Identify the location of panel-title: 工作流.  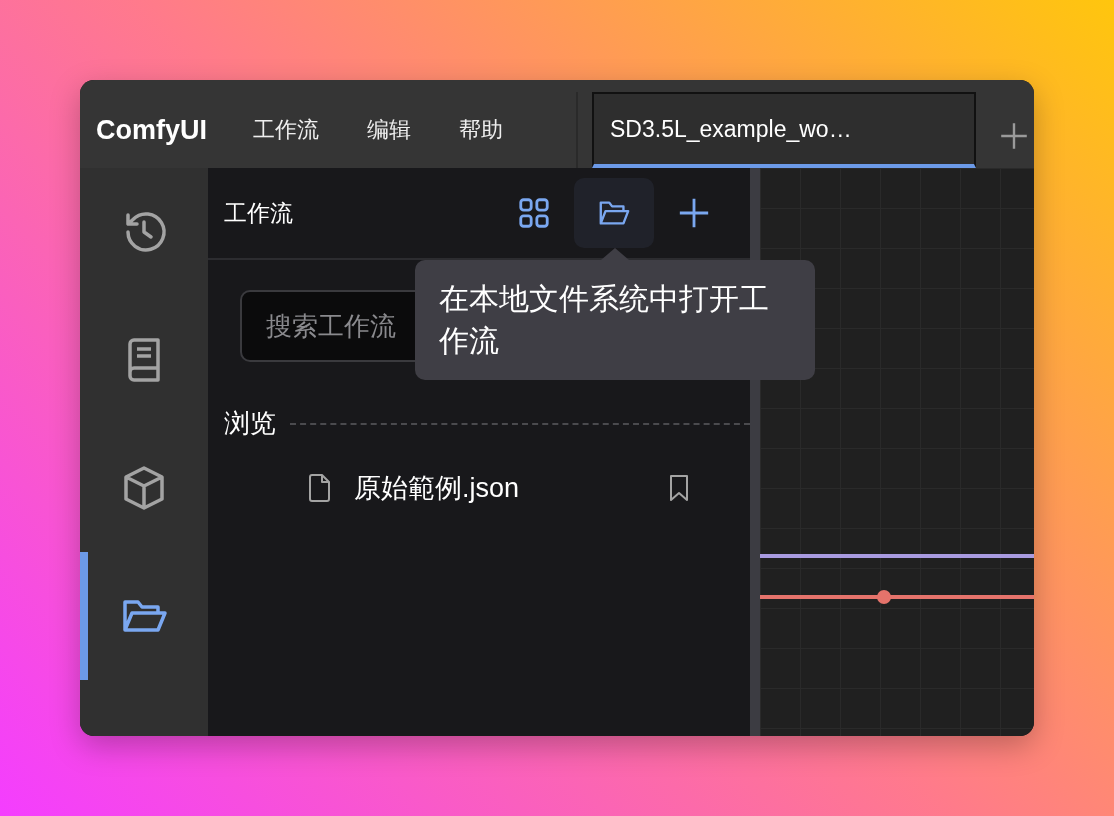
(259, 213).